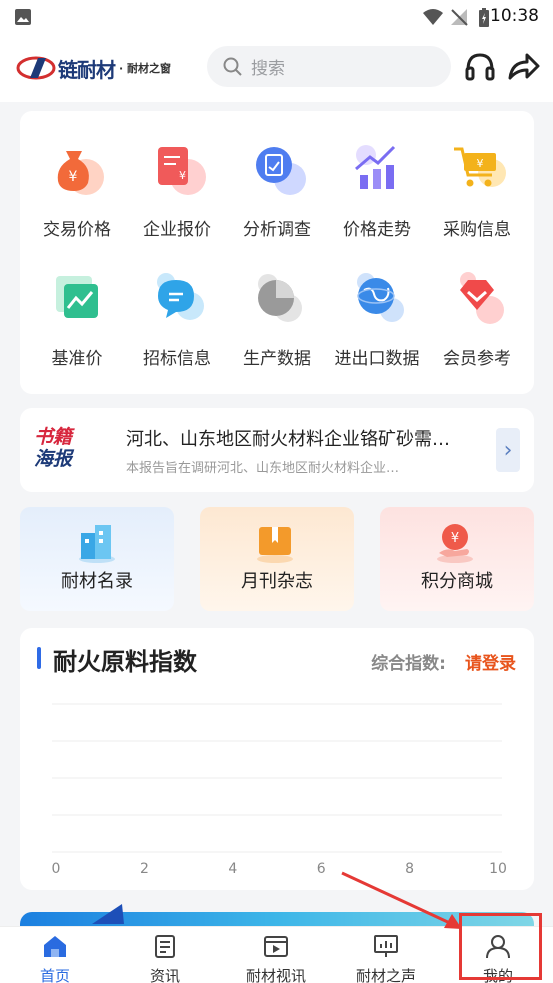  I want to click on tab-label: 资讯, so click(164, 975).